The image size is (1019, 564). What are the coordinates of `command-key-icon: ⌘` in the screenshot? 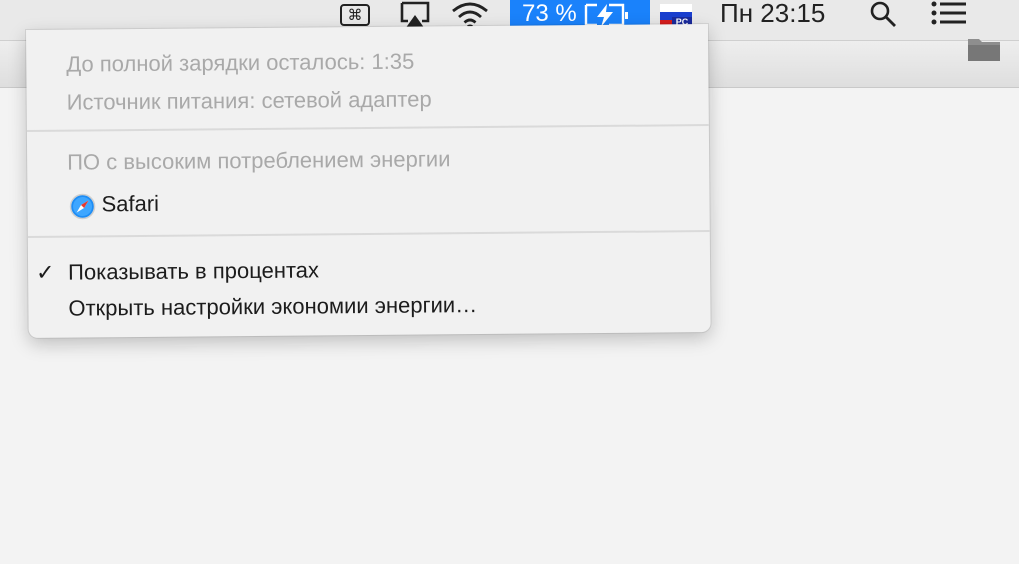 It's located at (355, 15).